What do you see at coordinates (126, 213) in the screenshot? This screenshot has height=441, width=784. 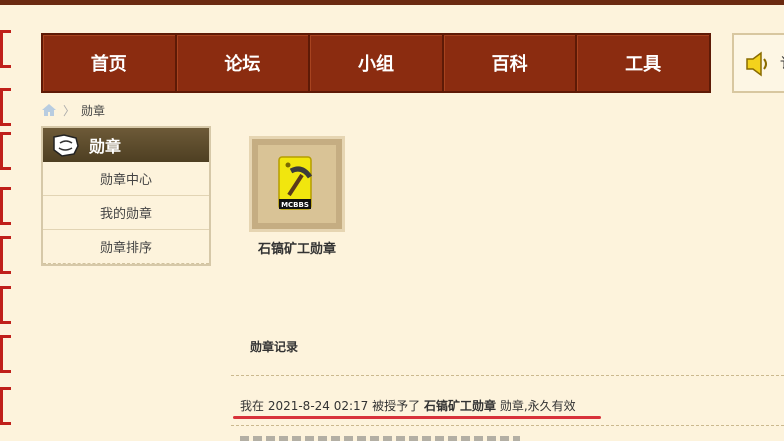 I see `sidebar-item-my-medals: 我的勋章` at bounding box center [126, 213].